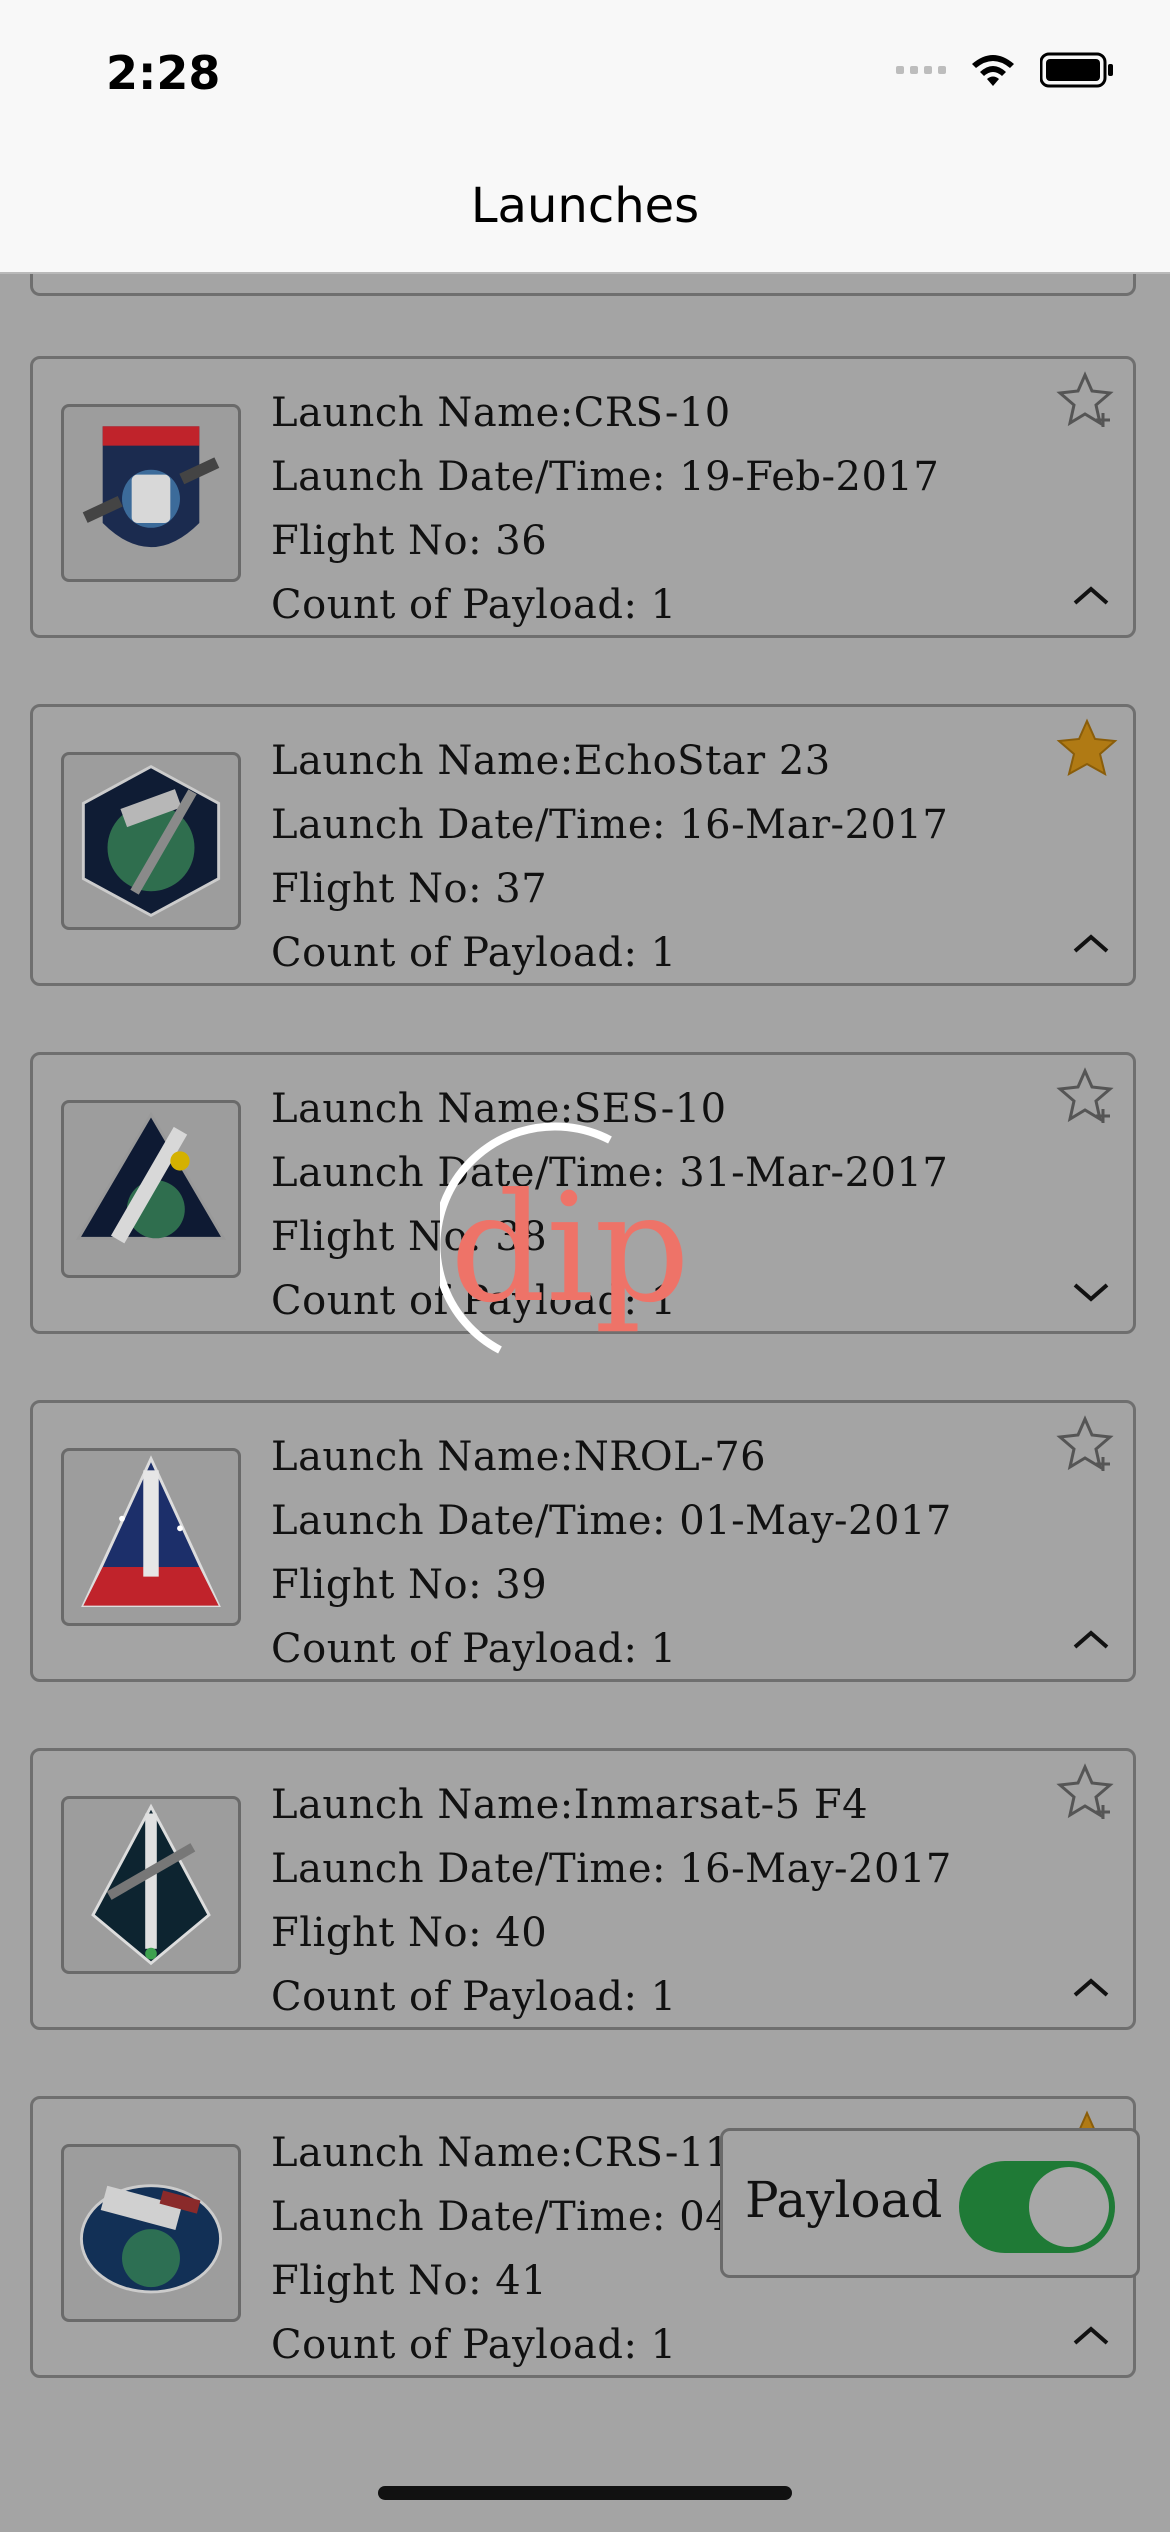 The width and height of the screenshot is (1170, 2532). What do you see at coordinates (409, 1585) in the screenshot?
I see `flight-number: Flight No: 39` at bounding box center [409, 1585].